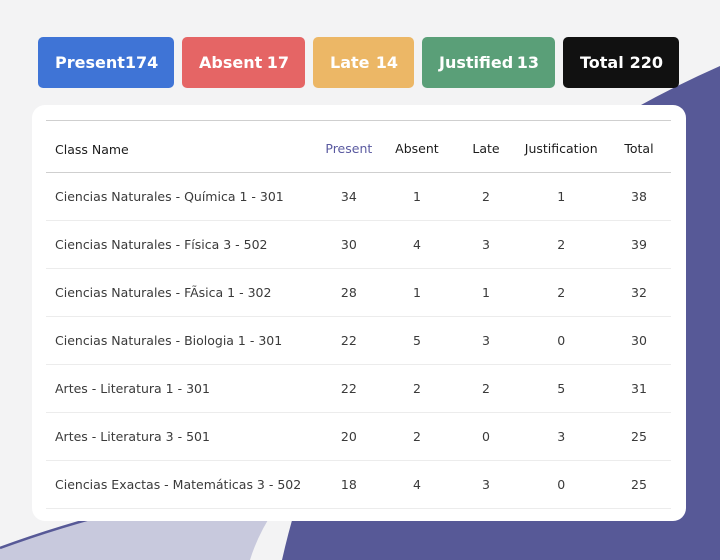 The image size is (720, 560). I want to click on cell-present: 30, so click(349, 244).